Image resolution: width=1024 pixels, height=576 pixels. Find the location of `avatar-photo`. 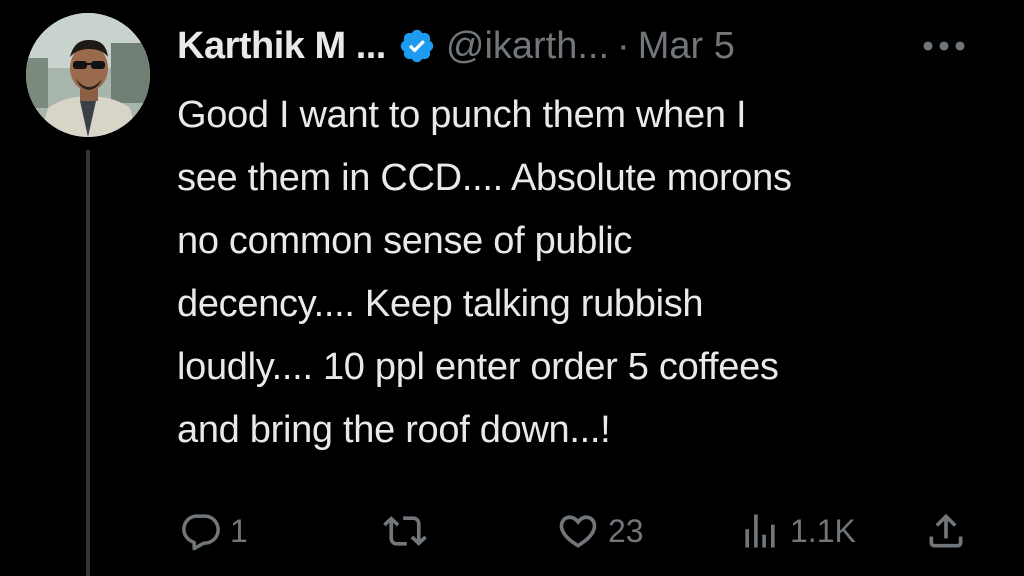

avatar-photo is located at coordinates (88, 75).